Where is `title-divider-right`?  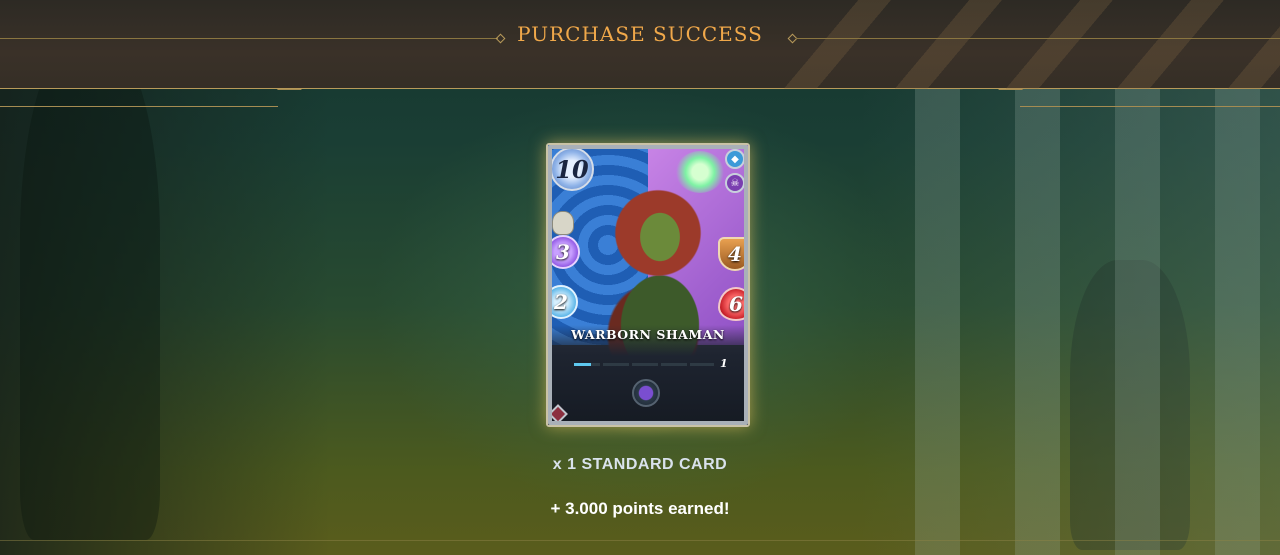
title-divider-right is located at coordinates (1038, 38).